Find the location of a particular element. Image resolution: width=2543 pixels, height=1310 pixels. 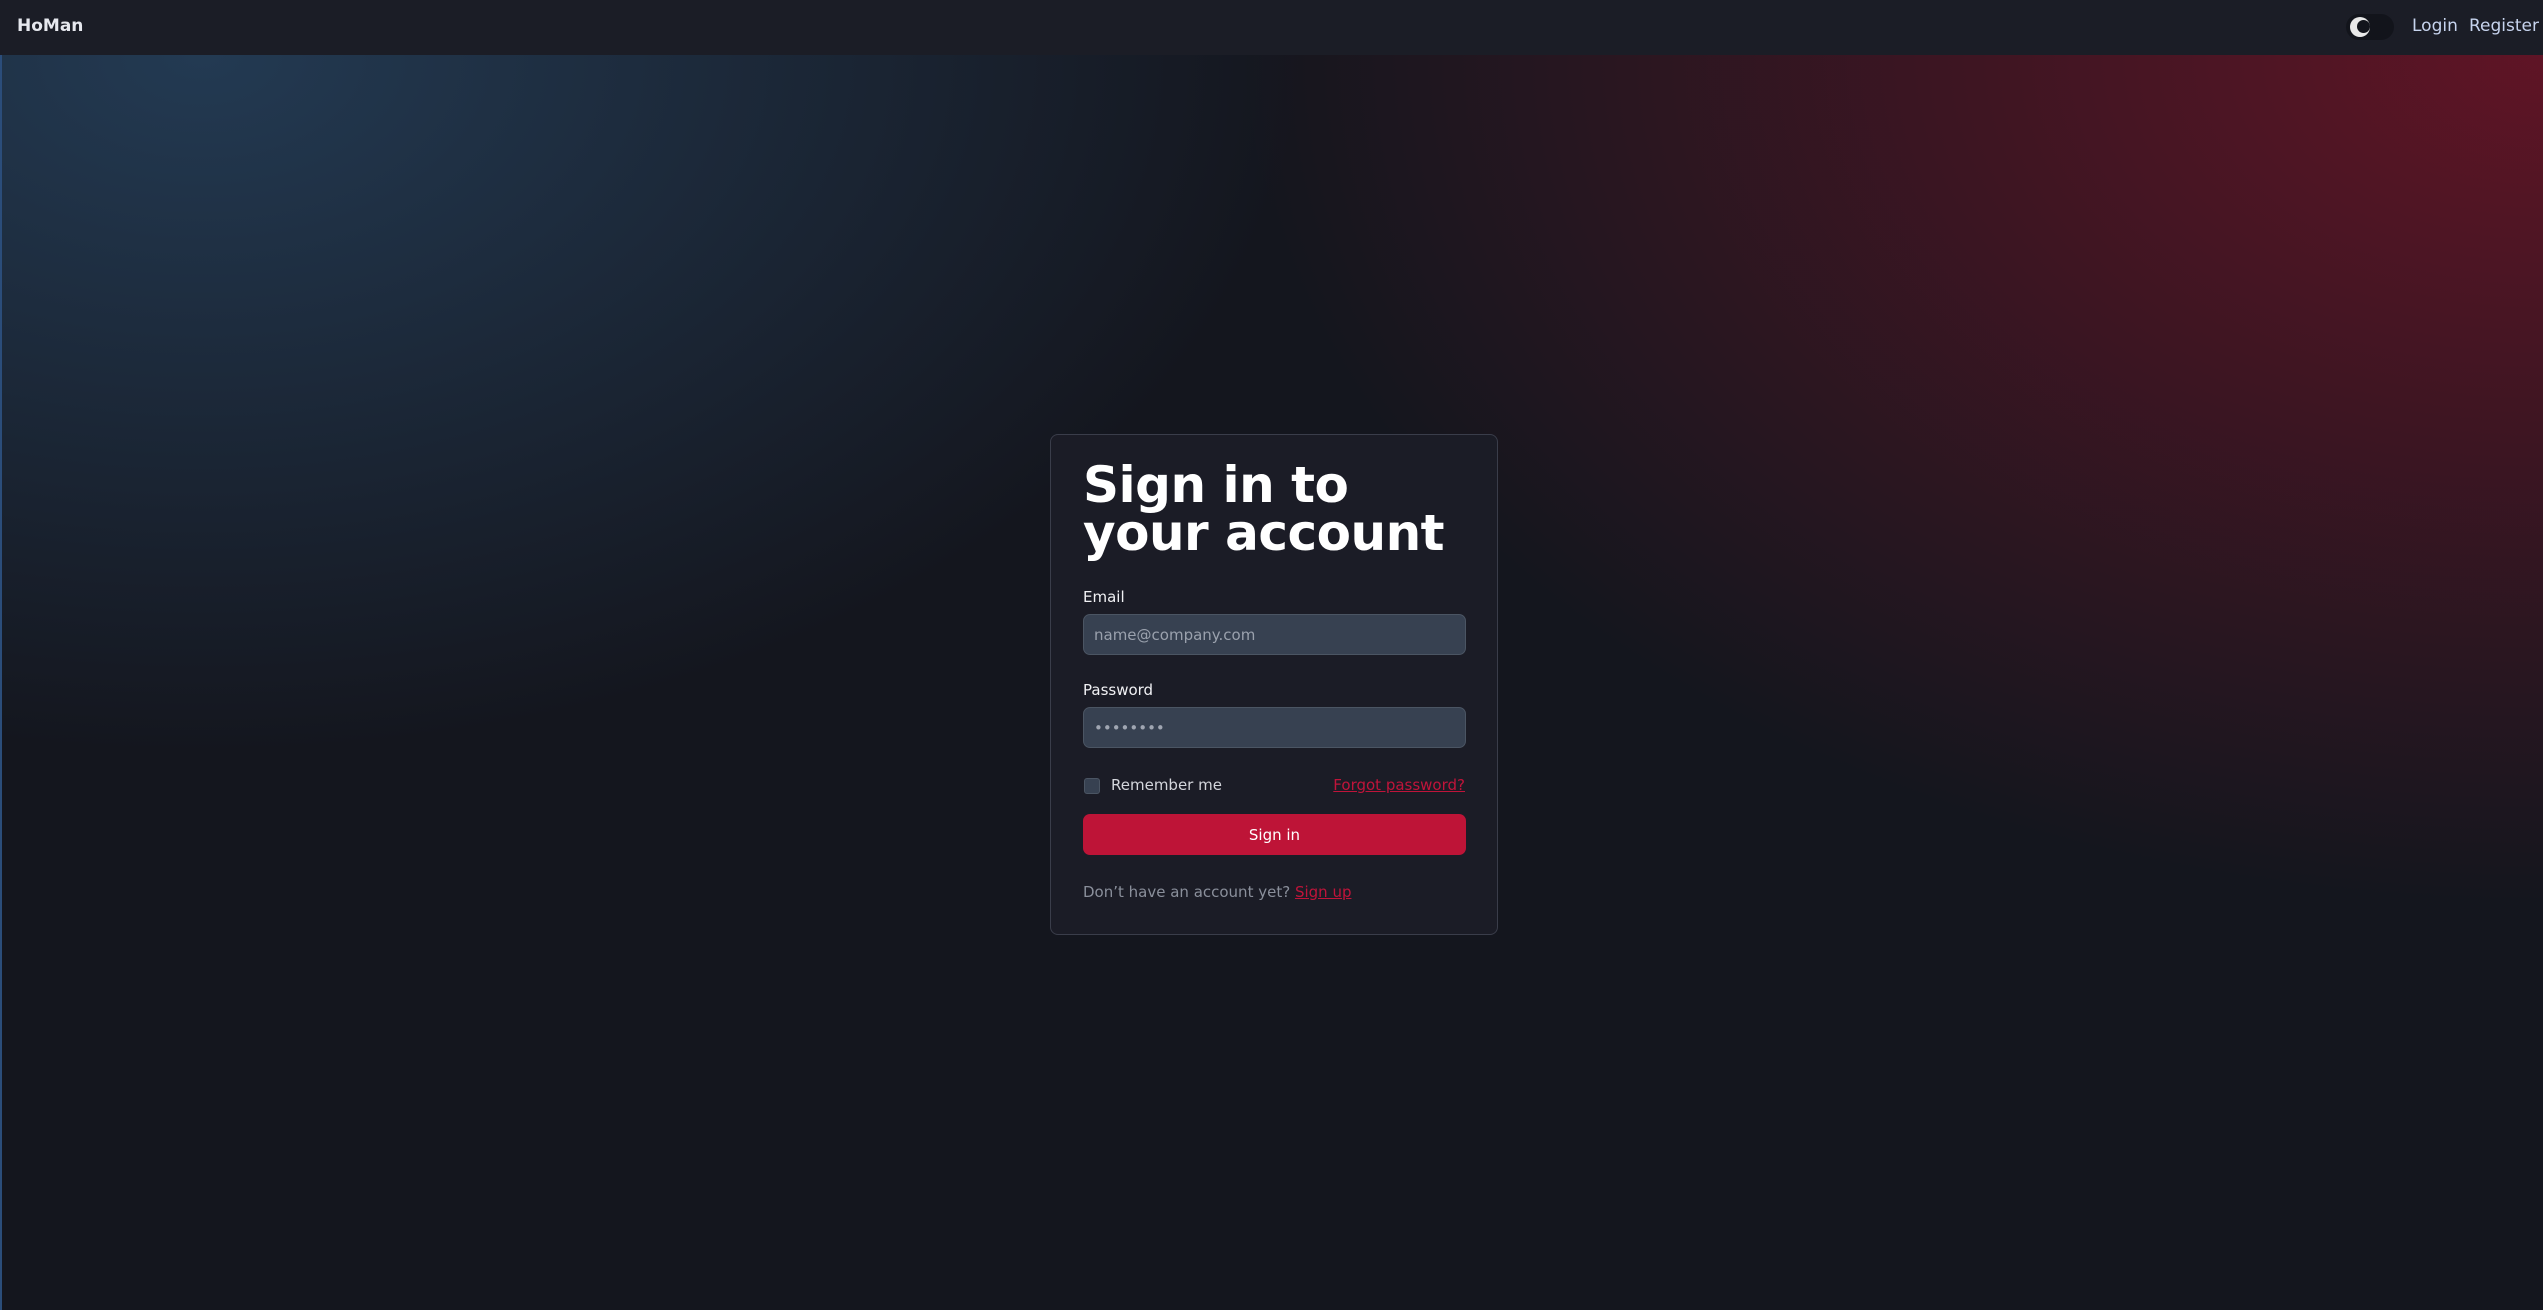

theme-toggle is located at coordinates (2370, 27).